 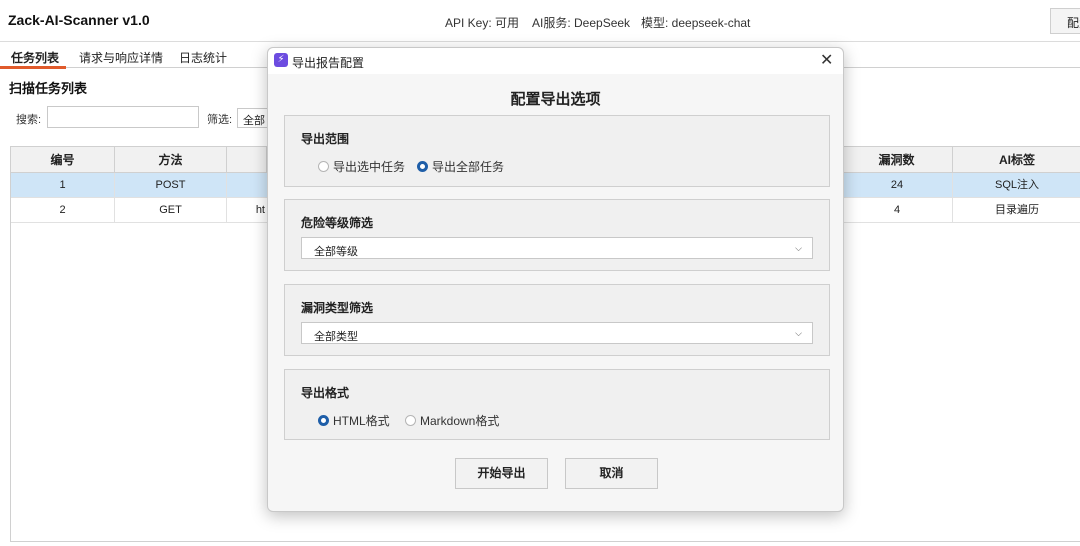 I want to click on radio-label: 导出全部任务, so click(x=468, y=167).